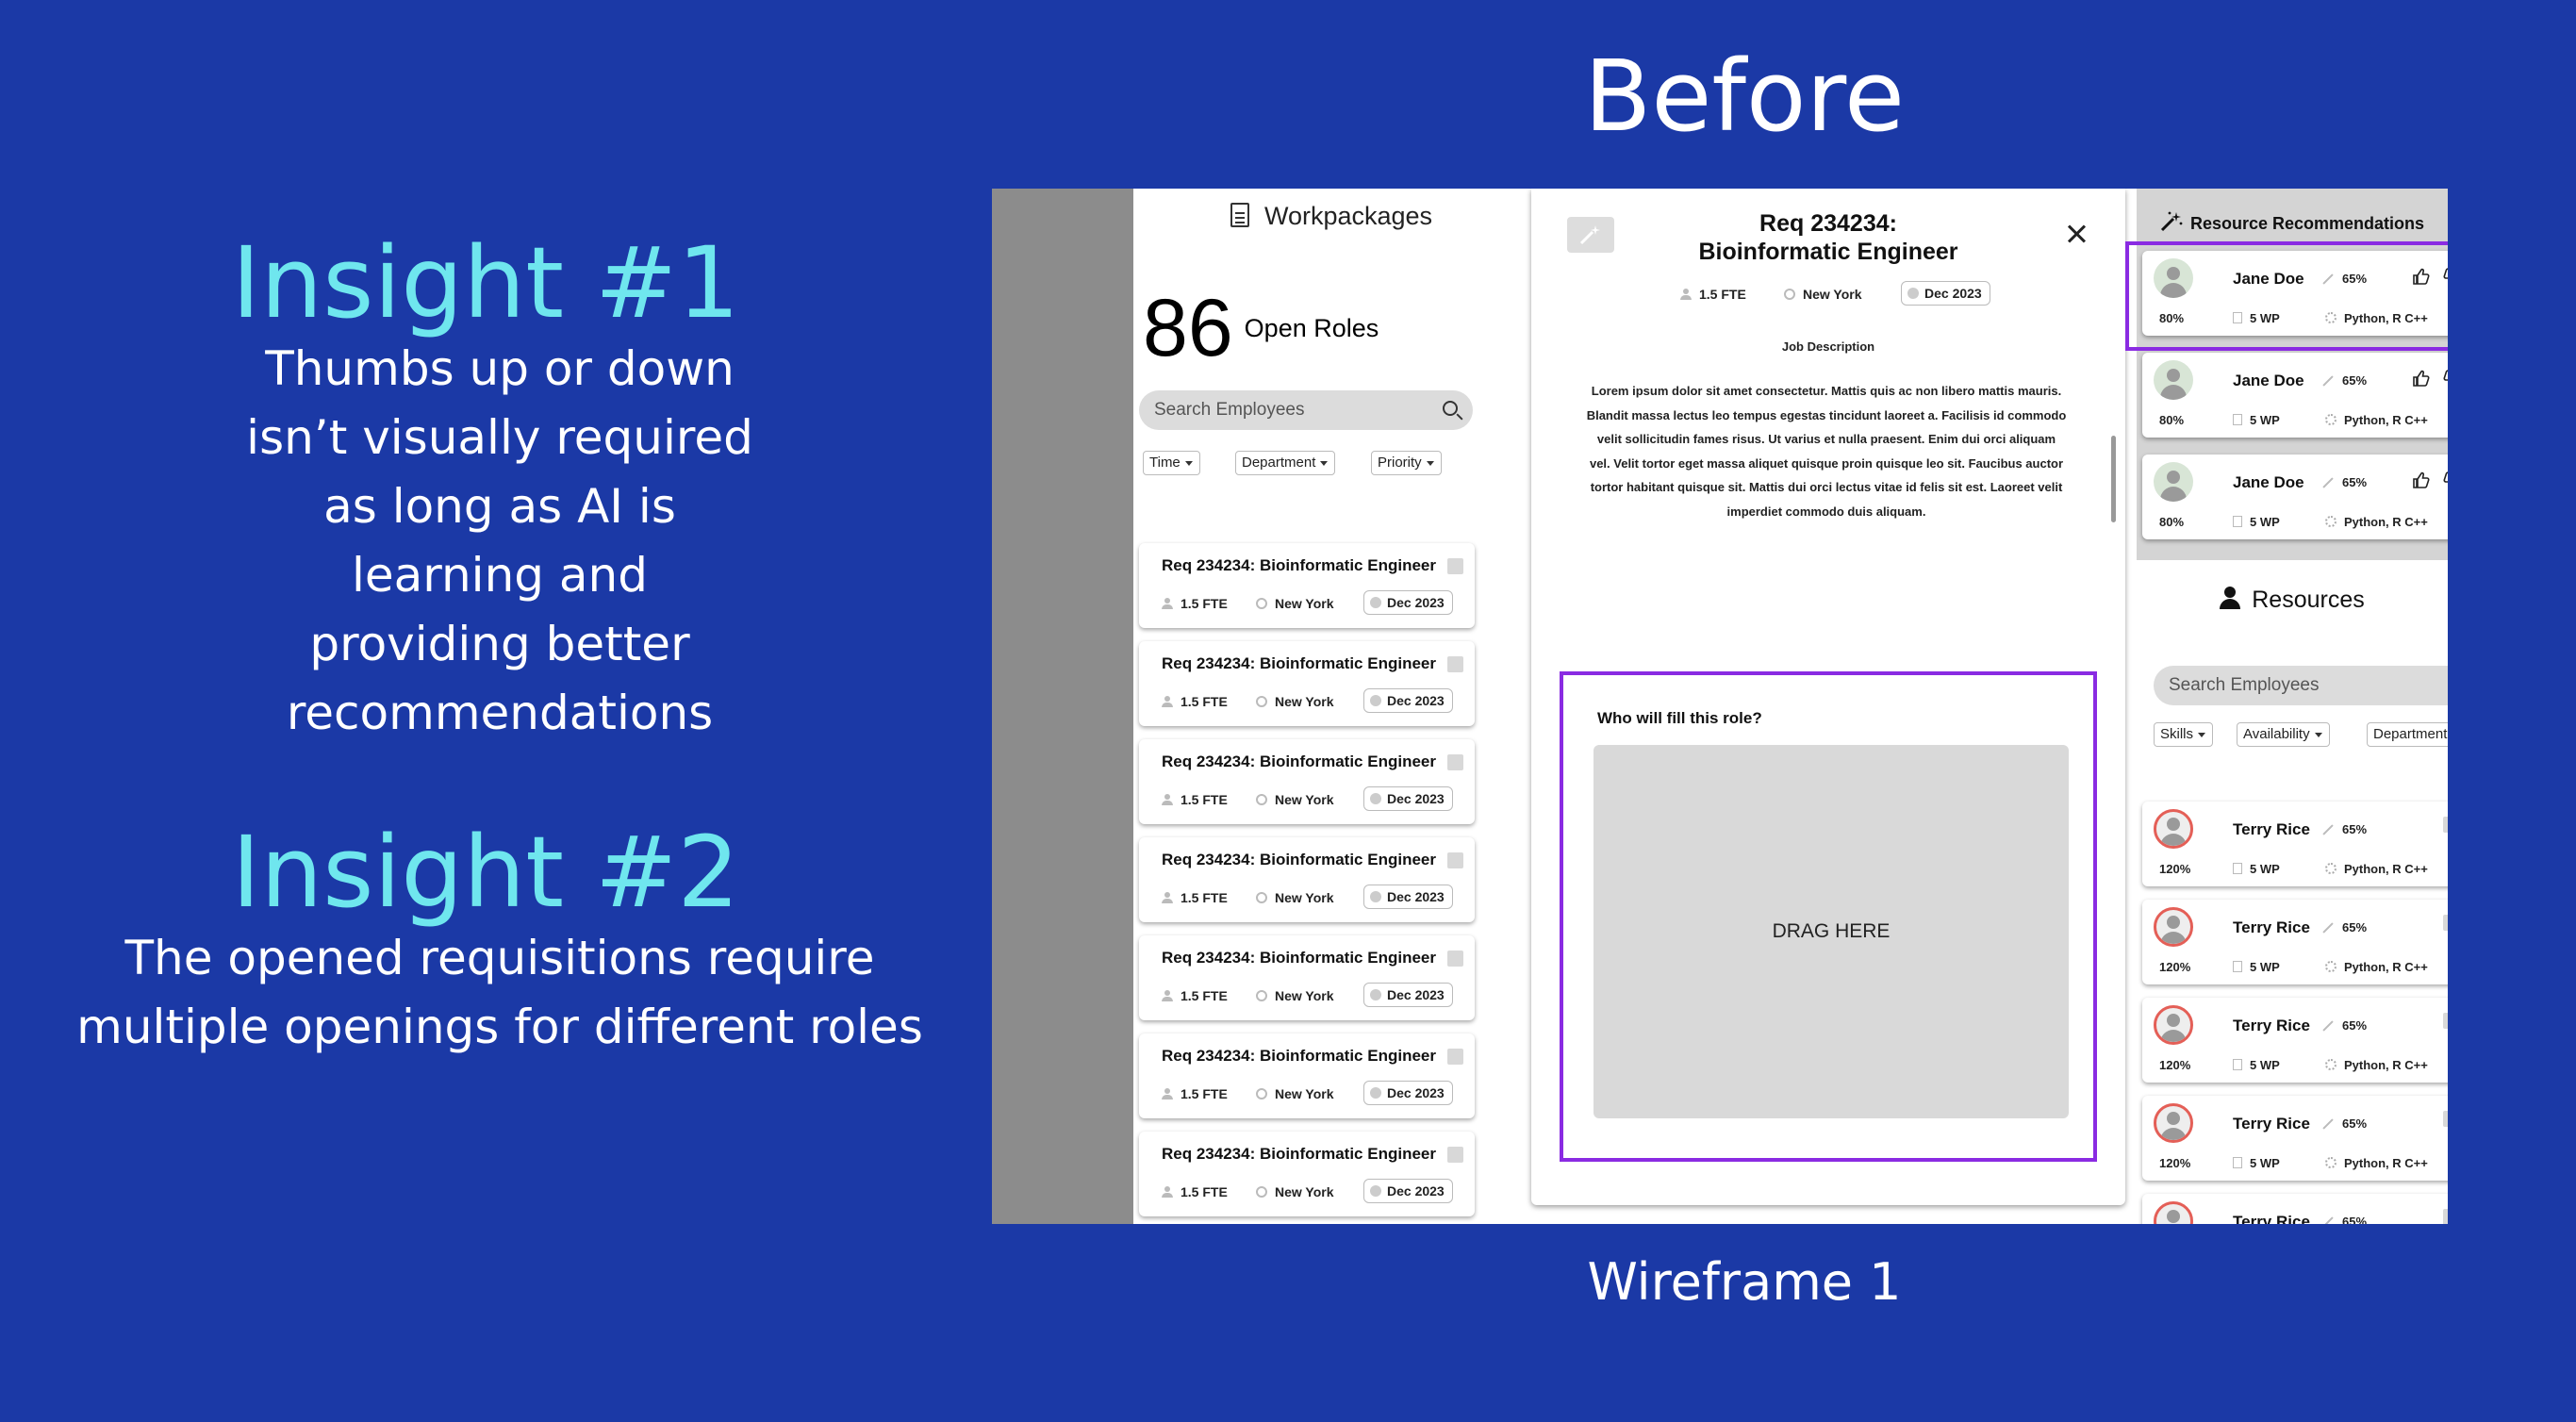  What do you see at coordinates (1406, 463) in the screenshot?
I see `filter-priority: Priority` at bounding box center [1406, 463].